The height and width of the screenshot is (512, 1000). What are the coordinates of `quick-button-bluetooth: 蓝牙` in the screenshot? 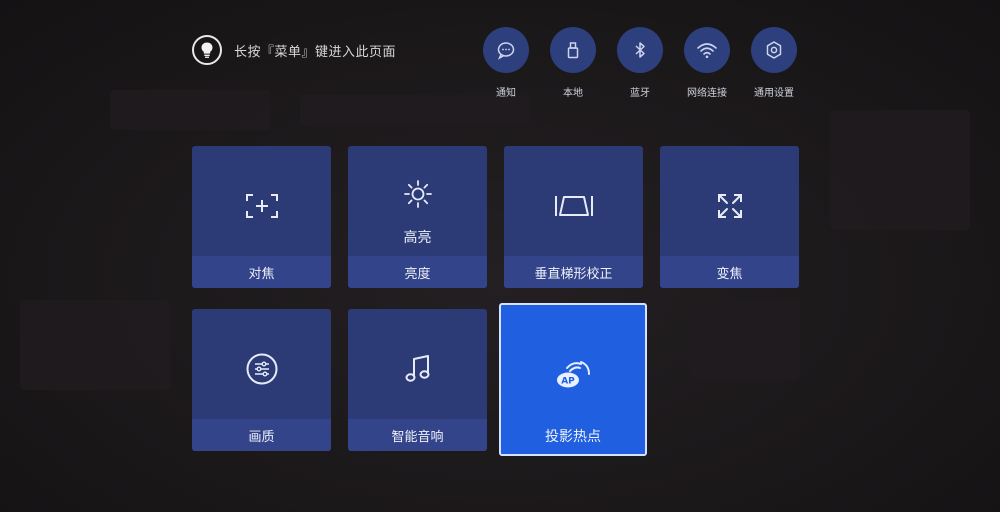 It's located at (640, 63).